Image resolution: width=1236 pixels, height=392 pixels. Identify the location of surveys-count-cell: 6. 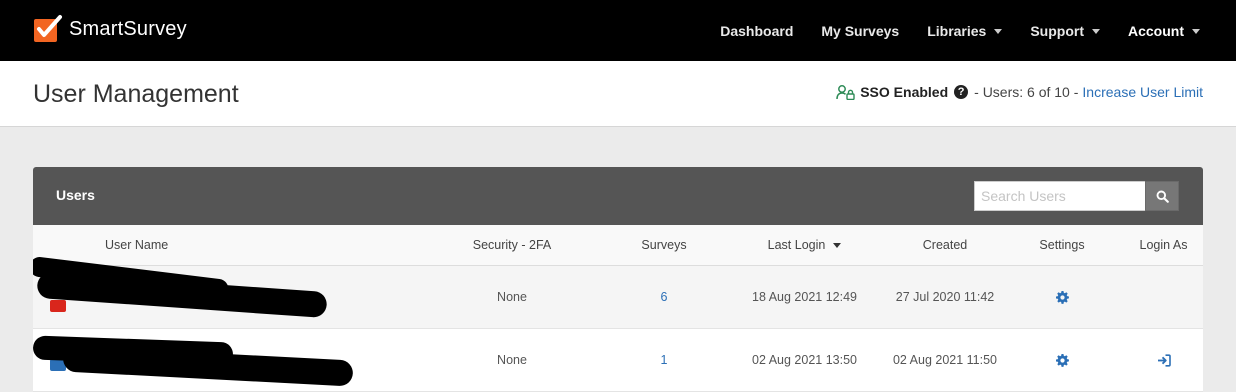
(664, 297).